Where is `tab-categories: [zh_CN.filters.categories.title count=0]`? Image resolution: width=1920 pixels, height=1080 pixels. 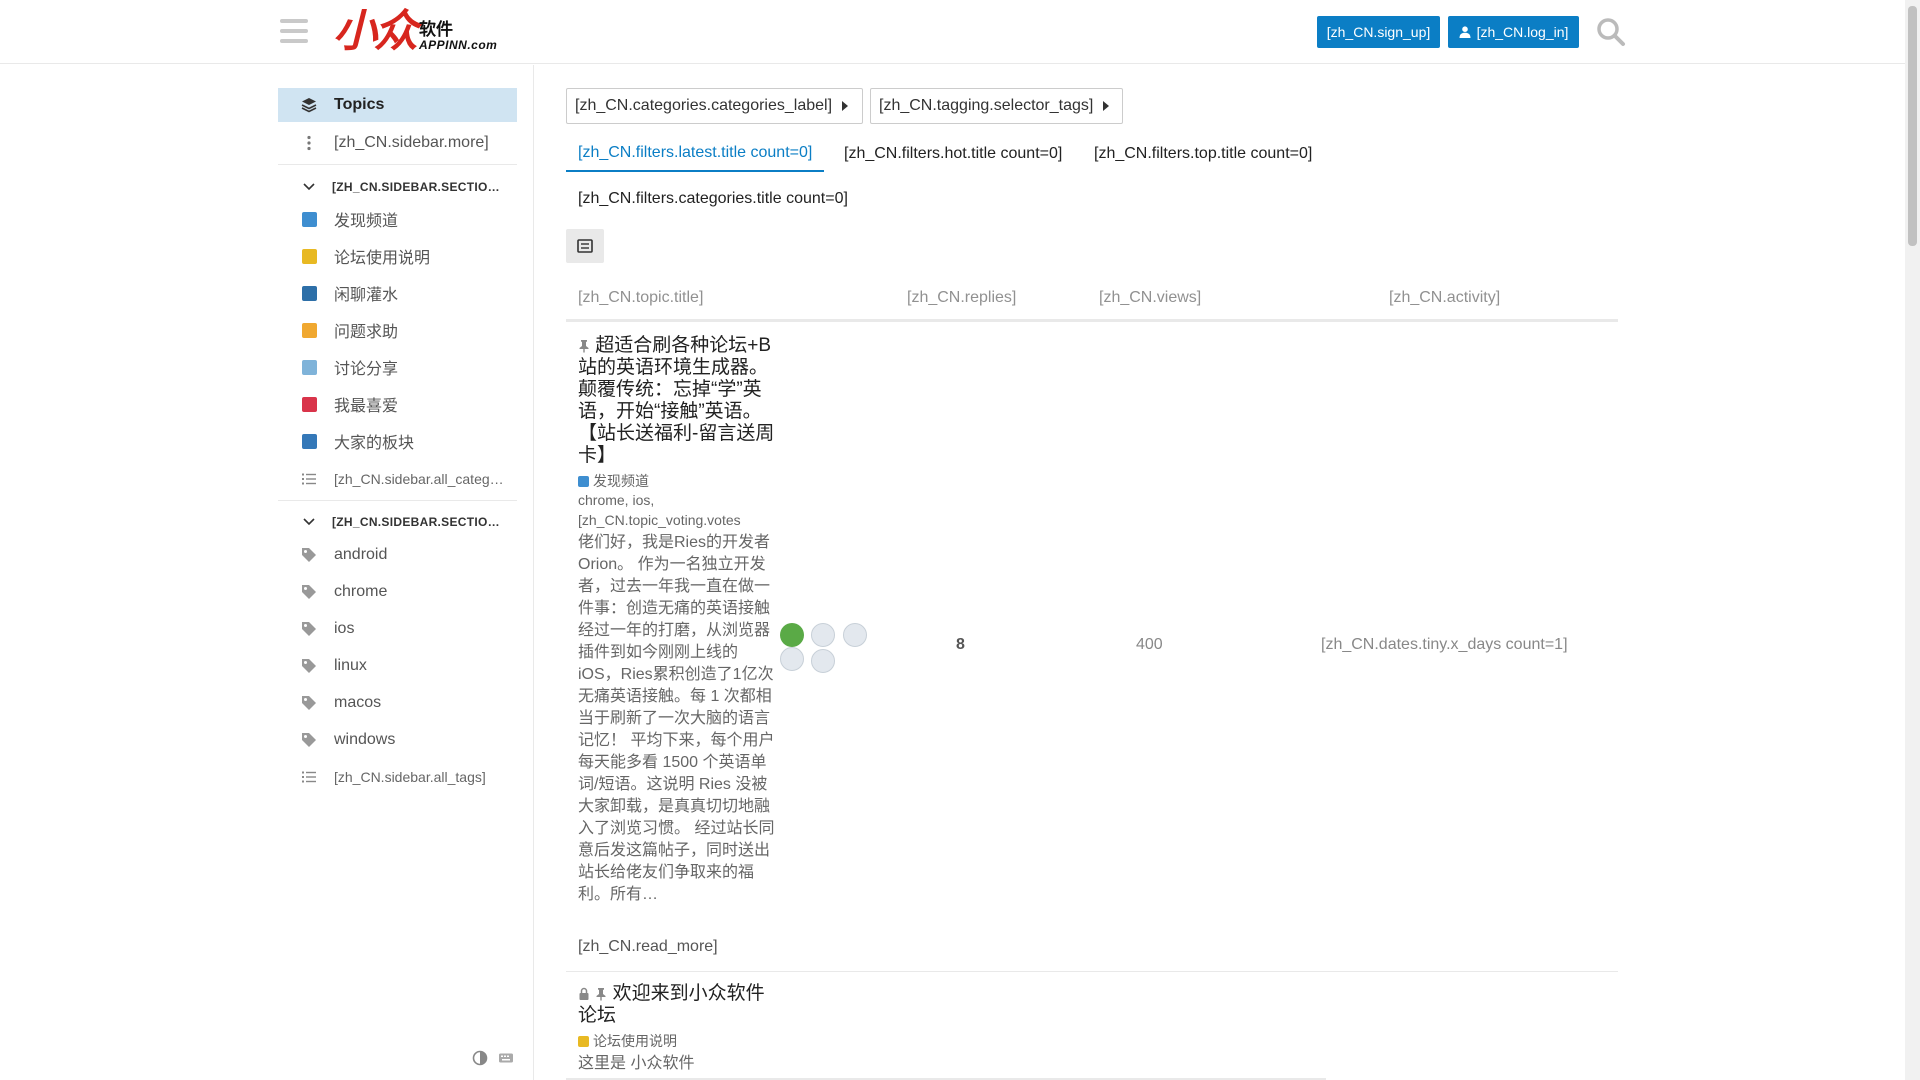
tab-categories: [zh_CN.filters.categories.title count=0] is located at coordinates (713, 199).